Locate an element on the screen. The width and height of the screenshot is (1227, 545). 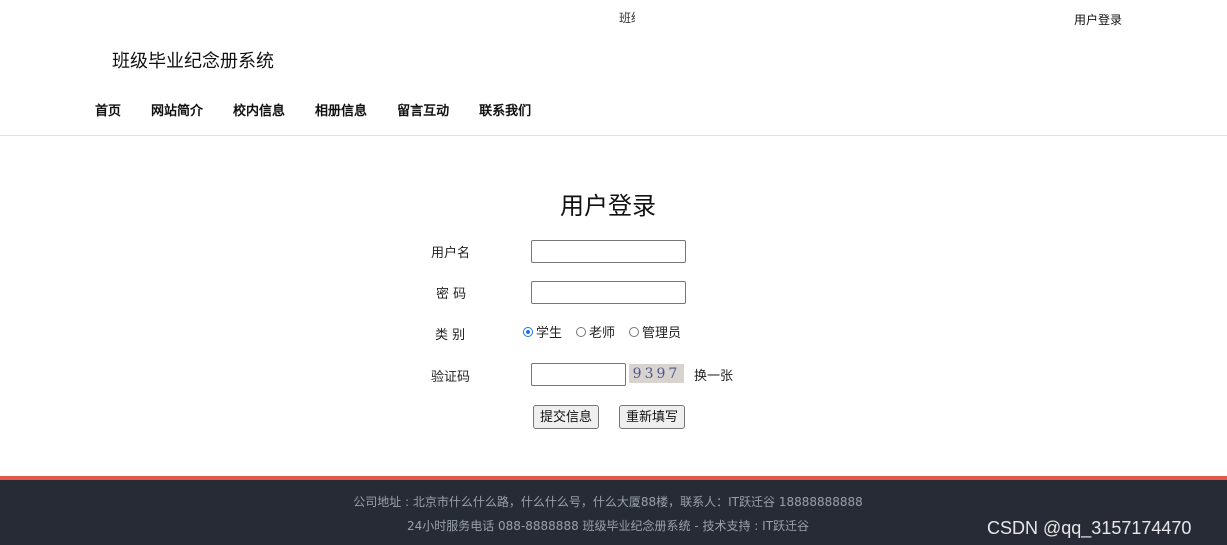
captcha-image: 9397 is located at coordinates (656, 373).